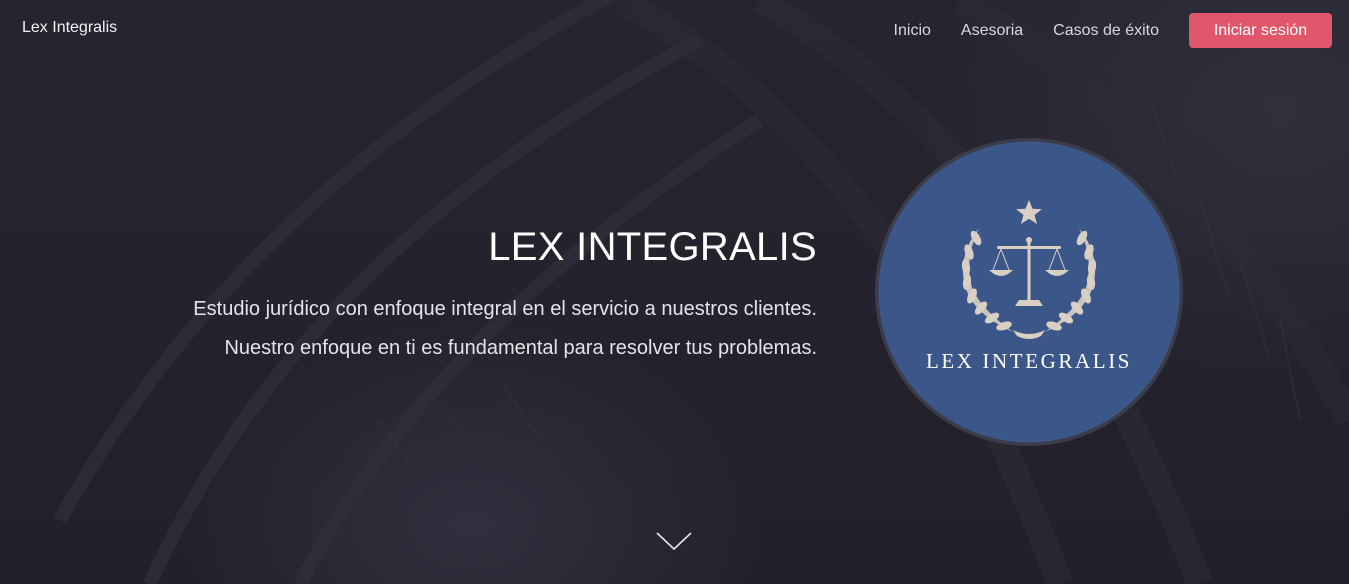  Describe the element at coordinates (652, 247) in the screenshot. I see `hero-title: LEX INTEGRALIS` at that location.